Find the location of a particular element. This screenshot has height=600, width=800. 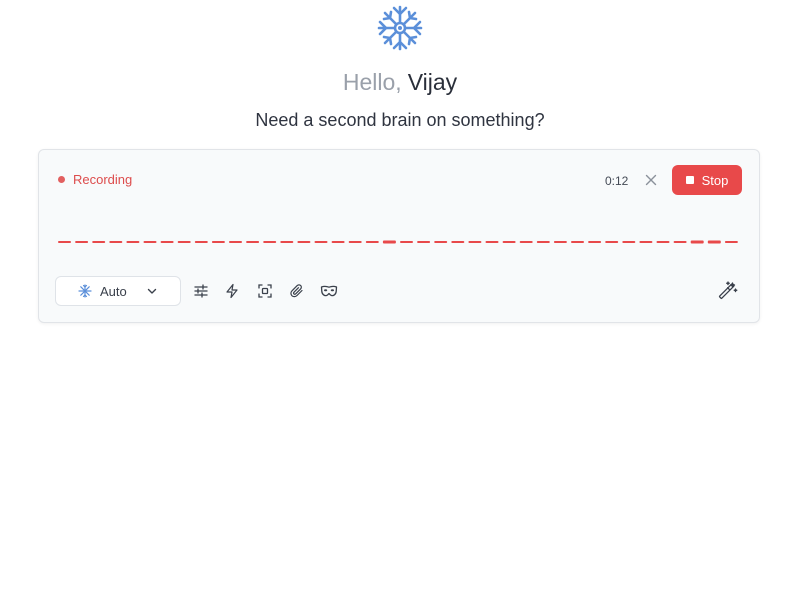

mask-icon is located at coordinates (329, 291).